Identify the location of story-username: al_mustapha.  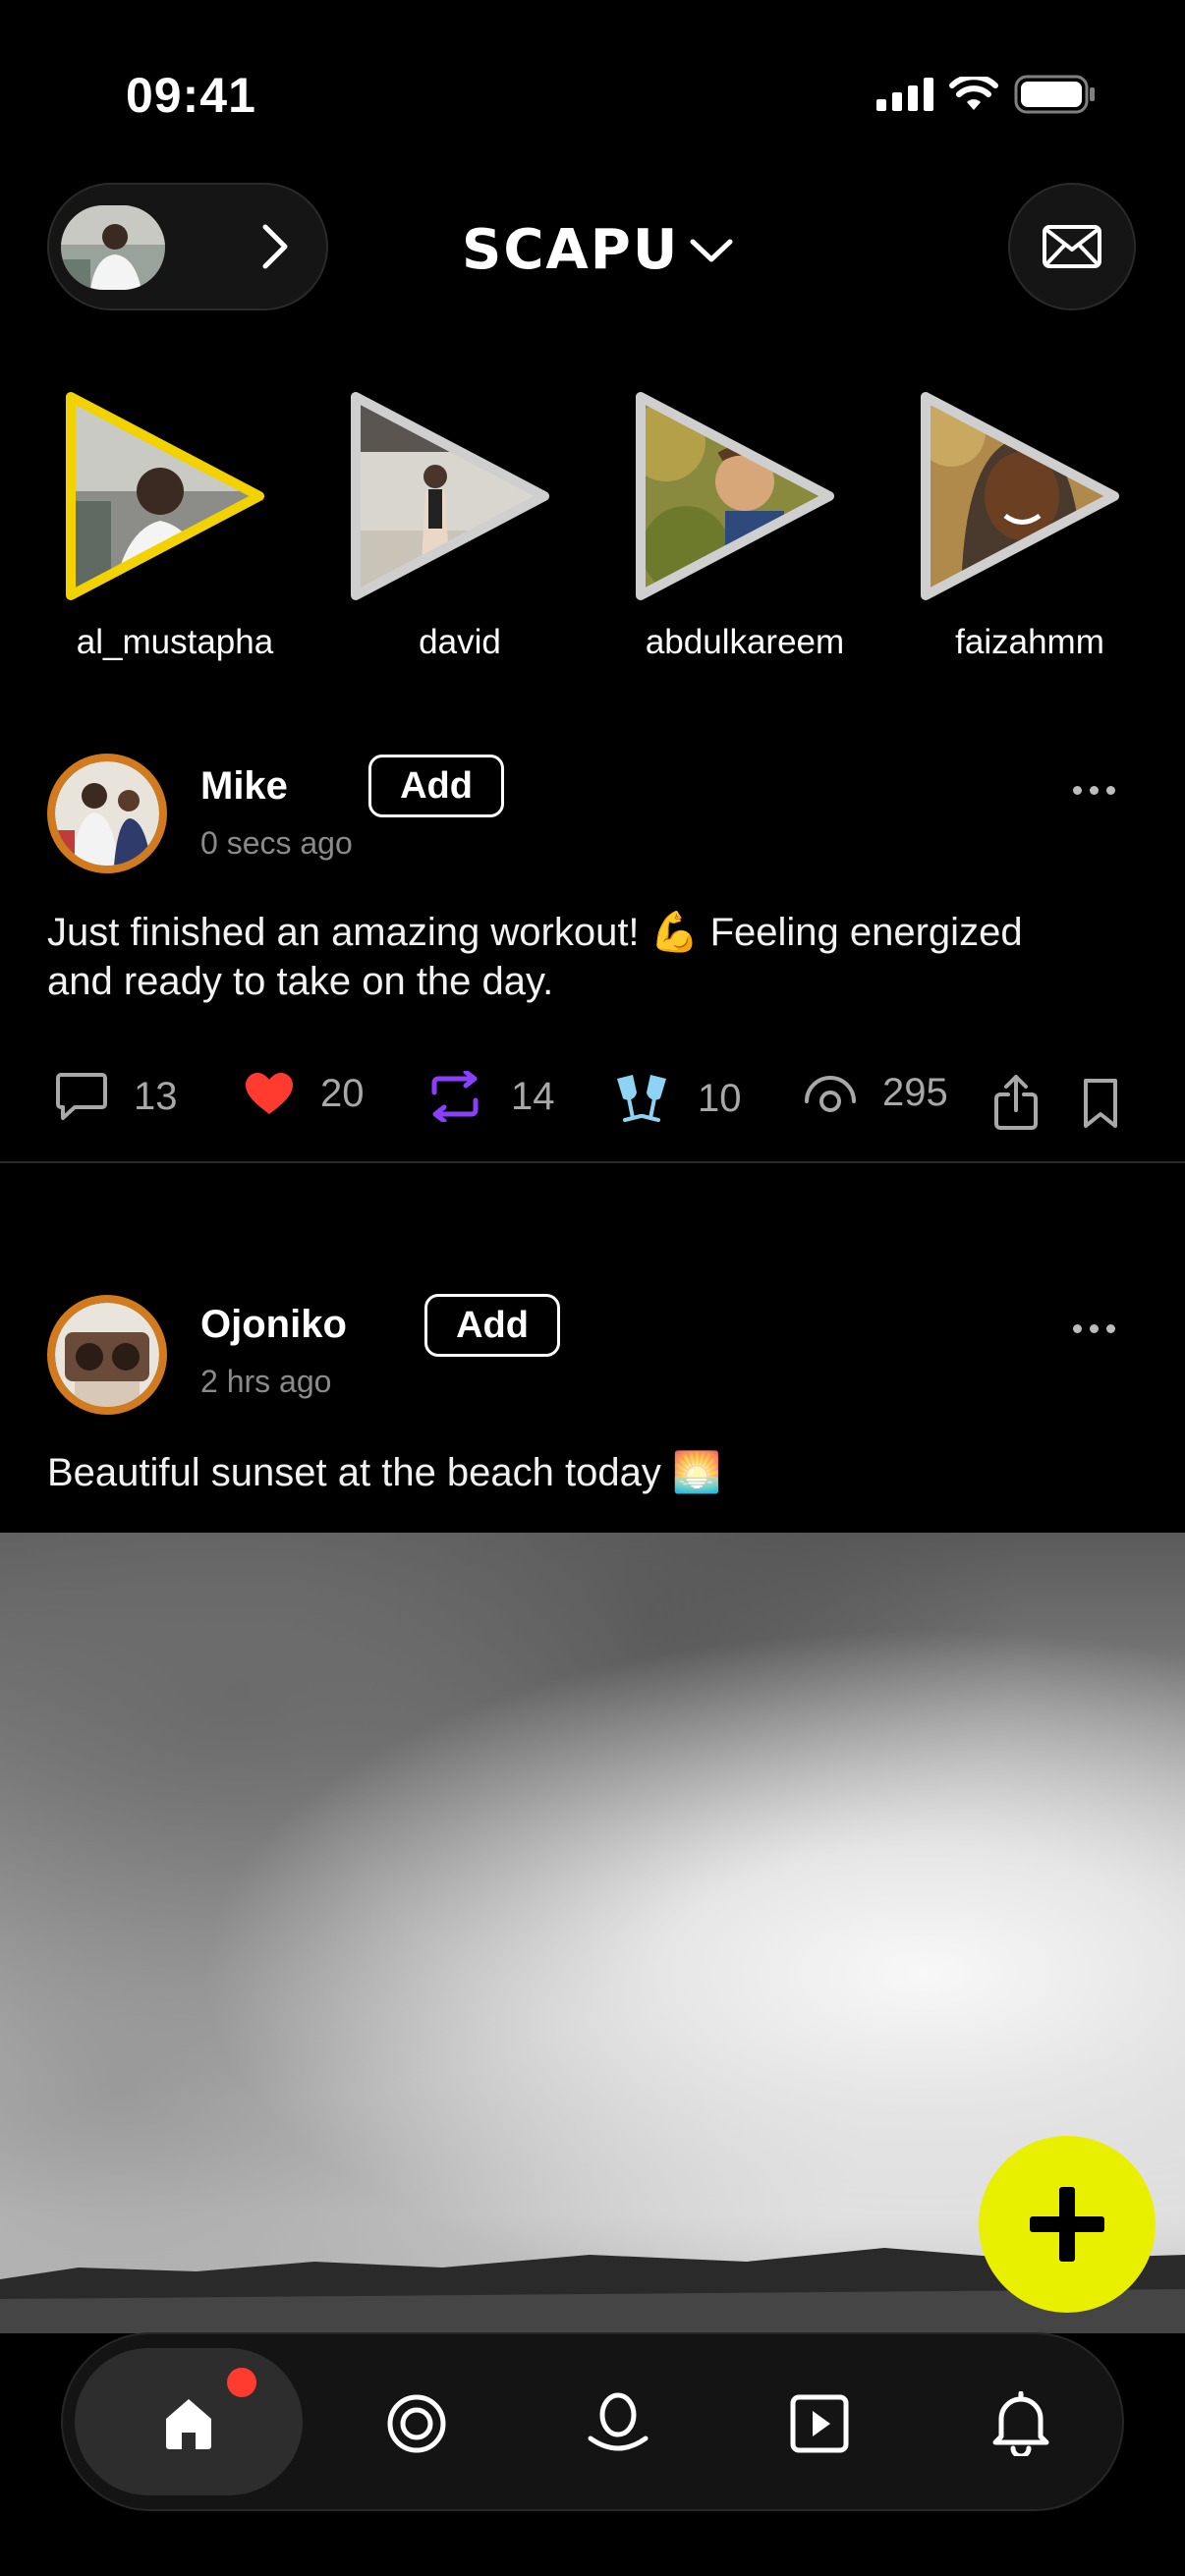
(175, 642).